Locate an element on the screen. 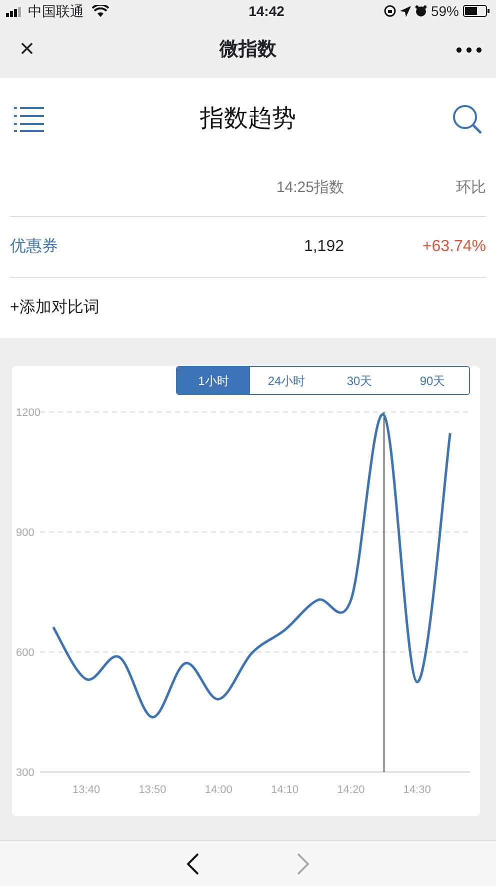 The height and width of the screenshot is (886, 496). column-header: 环比 is located at coordinates (470, 188).